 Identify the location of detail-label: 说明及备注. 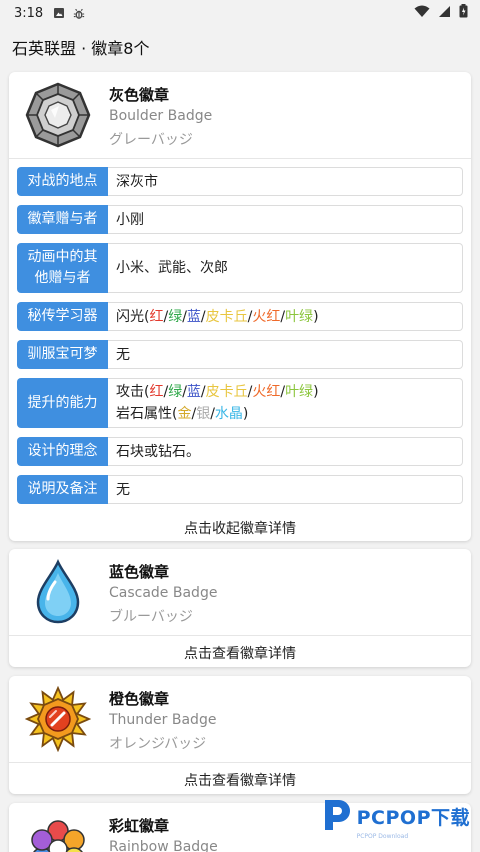
(62, 489).